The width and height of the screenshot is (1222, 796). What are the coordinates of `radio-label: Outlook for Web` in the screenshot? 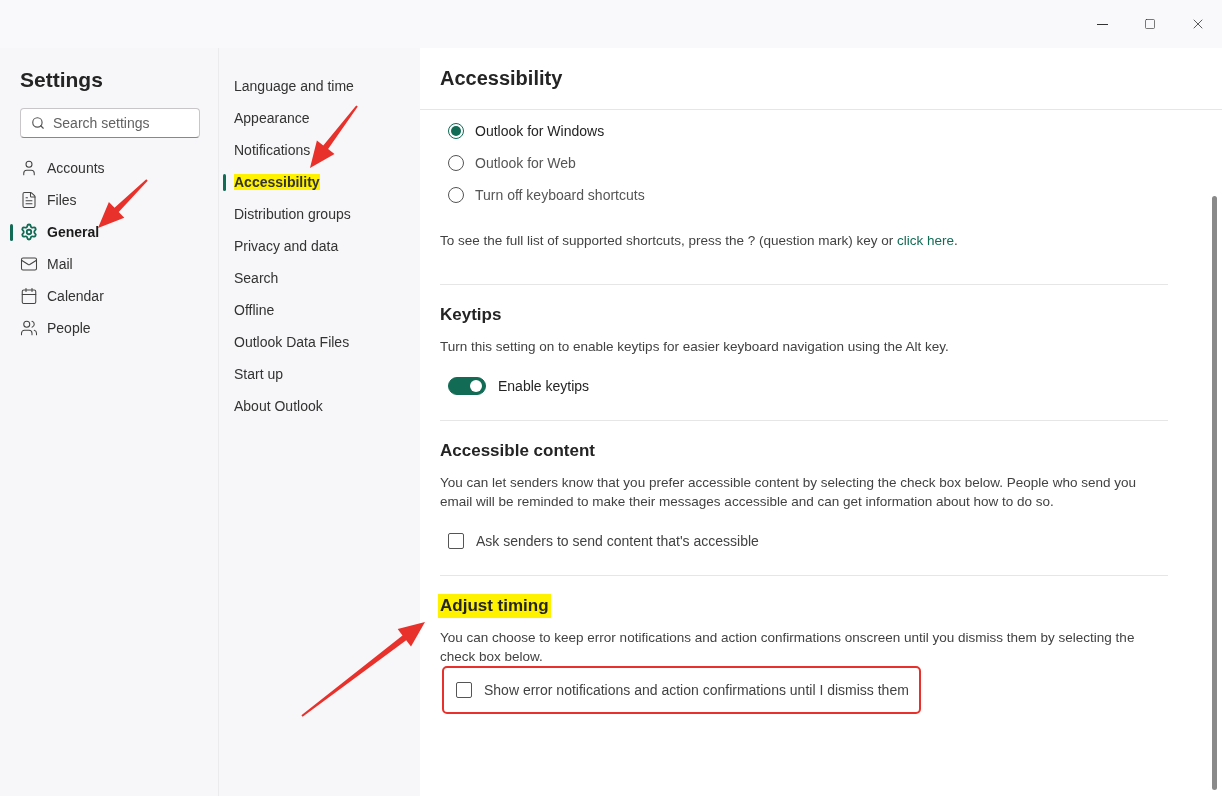 It's located at (525, 163).